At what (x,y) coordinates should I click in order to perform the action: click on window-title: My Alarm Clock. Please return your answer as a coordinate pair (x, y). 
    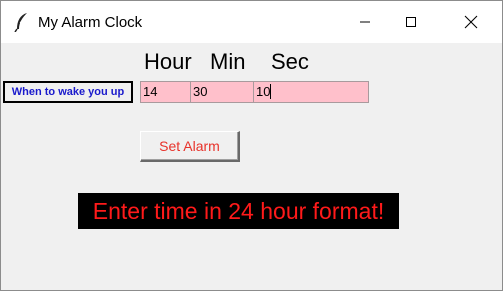
    Looking at the image, I should click on (90, 22).